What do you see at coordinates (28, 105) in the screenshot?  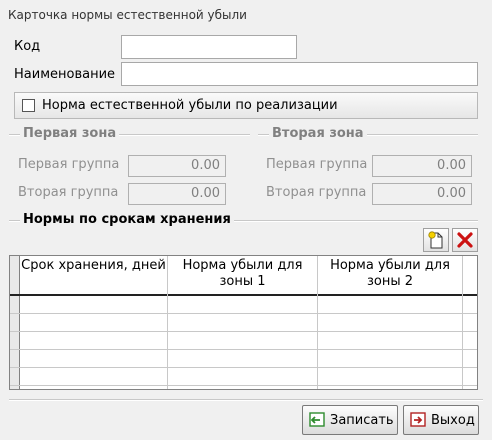 I see `realization-norm-checkbox` at bounding box center [28, 105].